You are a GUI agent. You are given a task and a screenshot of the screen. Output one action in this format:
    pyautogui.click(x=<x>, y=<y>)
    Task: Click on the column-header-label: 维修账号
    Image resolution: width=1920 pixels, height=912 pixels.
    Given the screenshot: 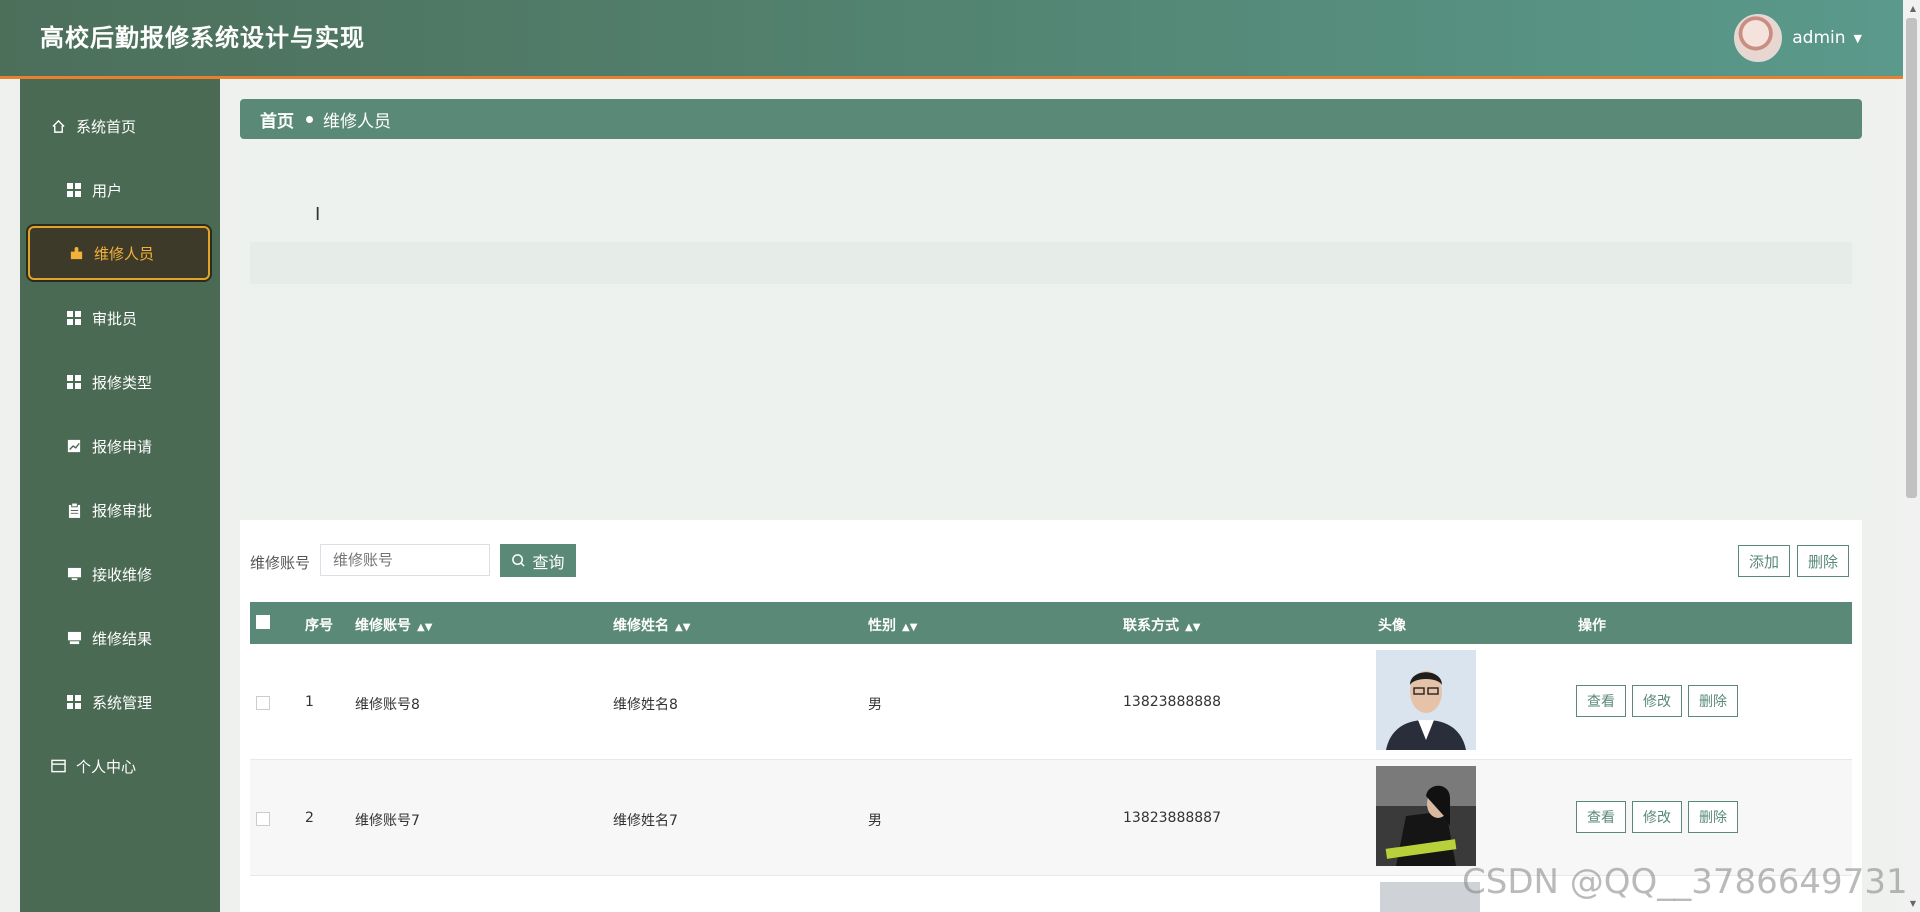 What is the action you would take?
    pyautogui.click(x=383, y=626)
    